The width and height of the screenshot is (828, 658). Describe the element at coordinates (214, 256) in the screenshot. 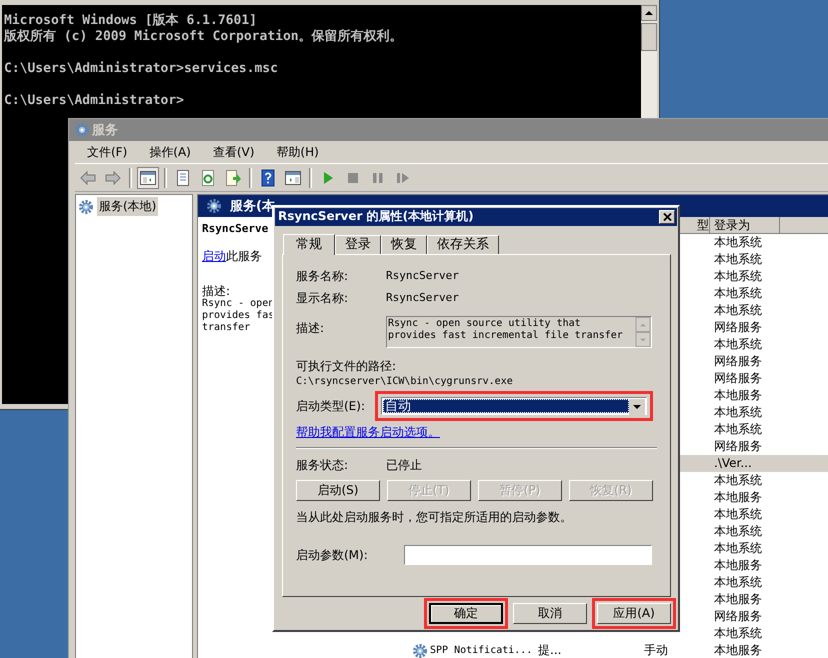

I see `start-link: 启动` at that location.